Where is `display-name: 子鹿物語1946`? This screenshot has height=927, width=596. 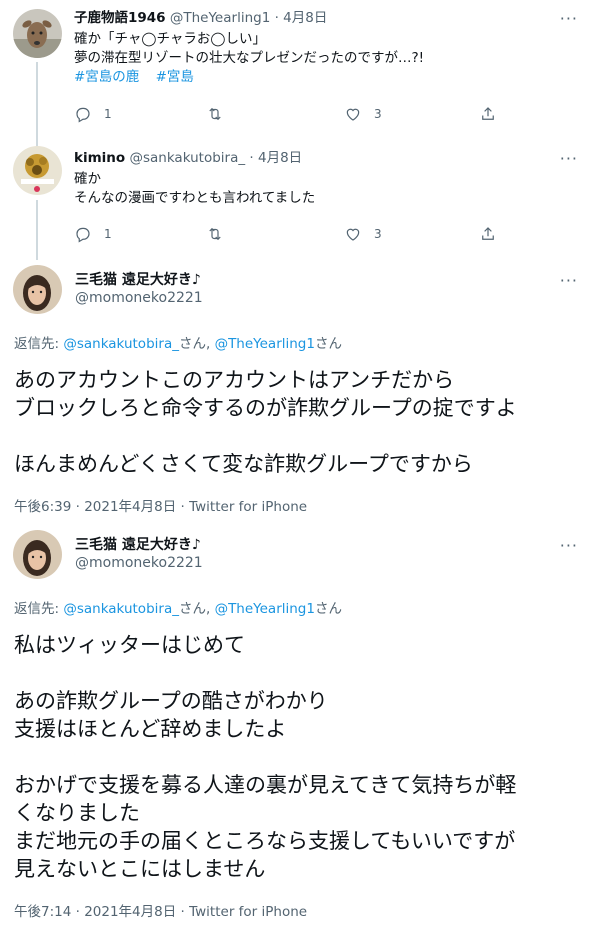 display-name: 子鹿物語1946 is located at coordinates (120, 18).